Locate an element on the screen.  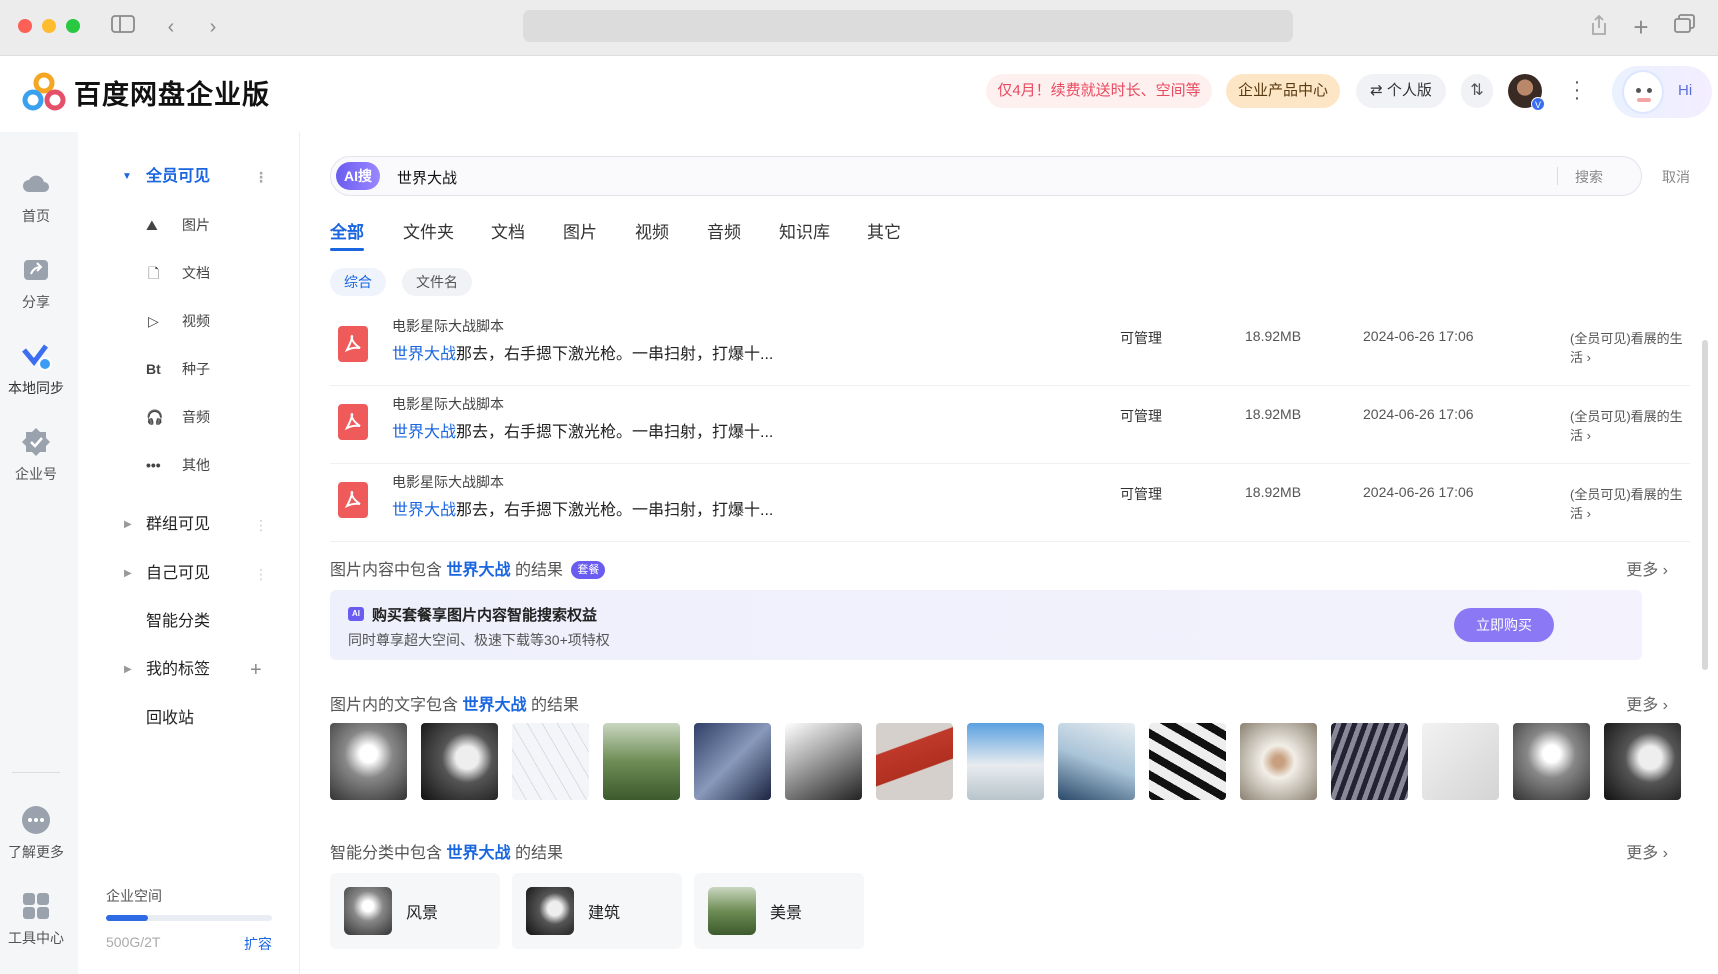
tree-sub-docs: 🗋 文档 is located at coordinates (189, 273).